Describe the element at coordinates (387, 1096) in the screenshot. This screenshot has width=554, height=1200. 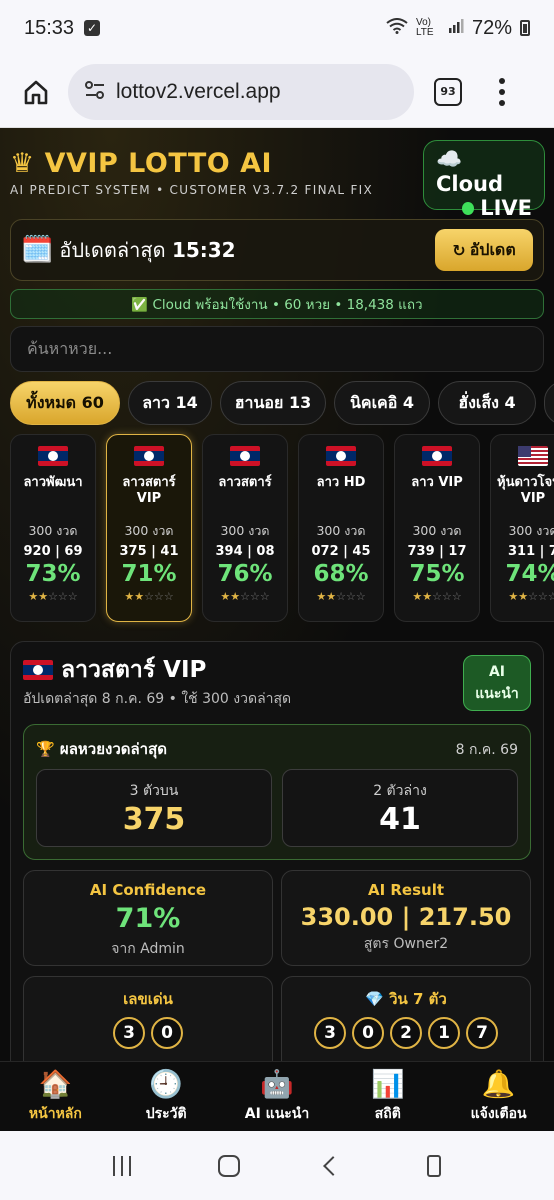
I see `tab-stats: 📊 สถิติ` at that location.